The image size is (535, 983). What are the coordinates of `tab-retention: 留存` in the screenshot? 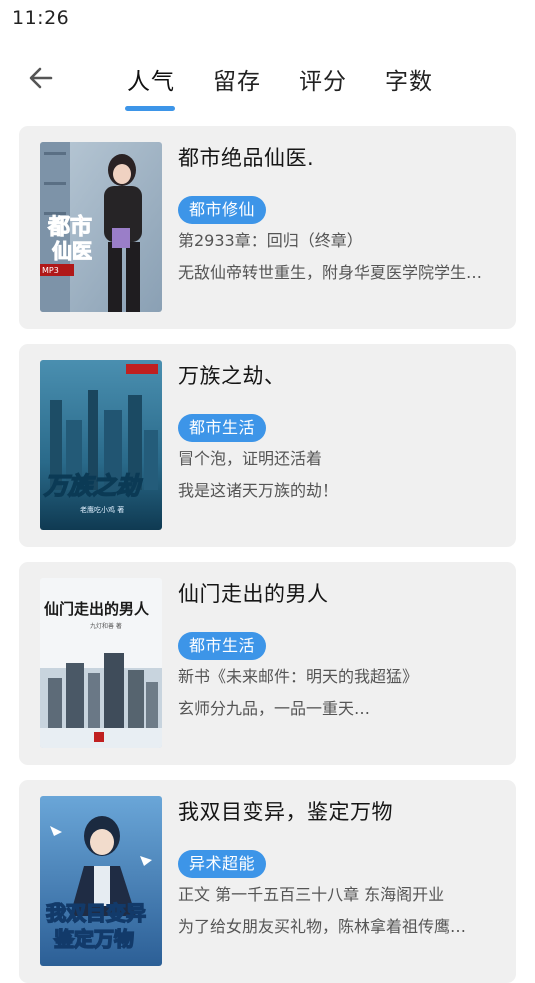 It's located at (237, 81).